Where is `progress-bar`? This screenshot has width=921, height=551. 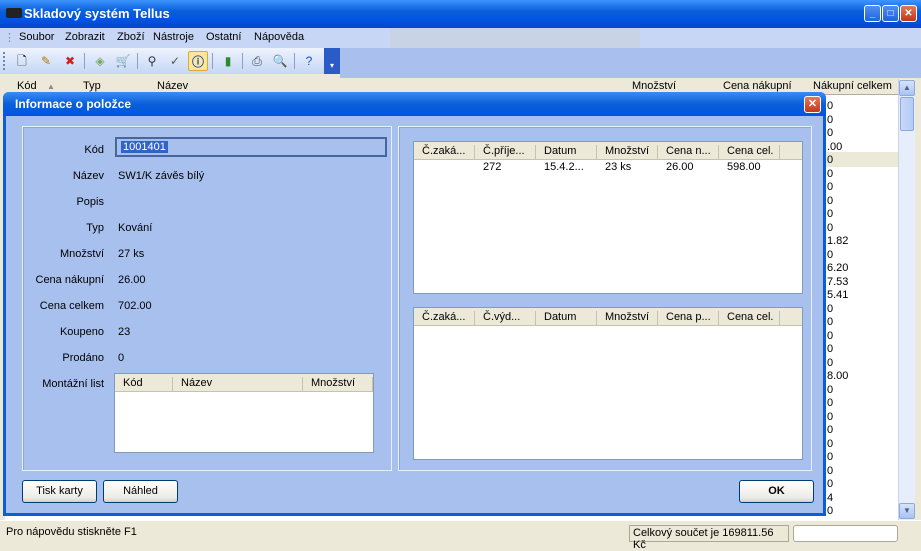
progress-bar is located at coordinates (845, 533).